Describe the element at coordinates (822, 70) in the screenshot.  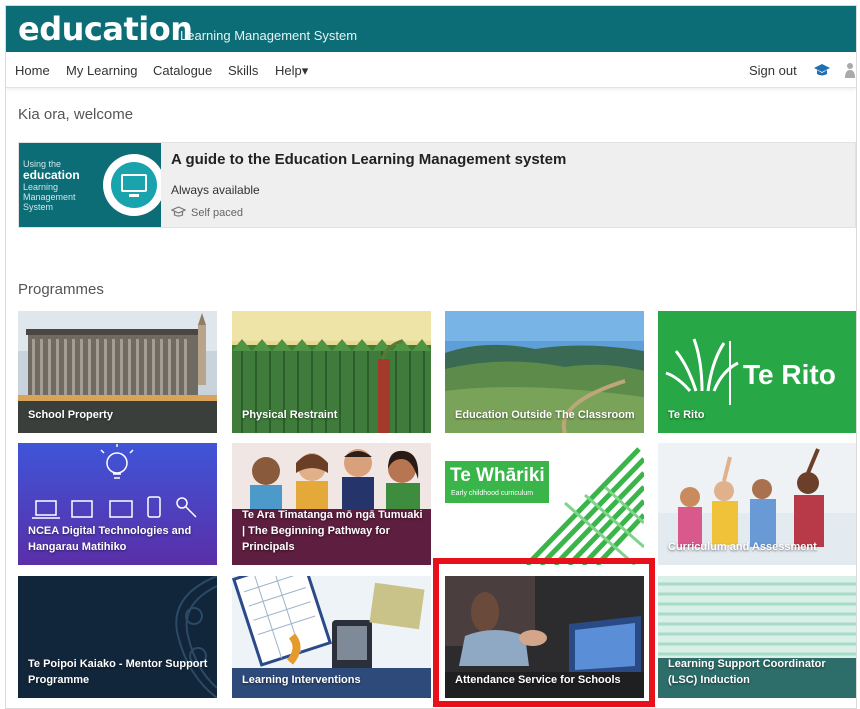
I see `graduation-cap-icon` at that location.